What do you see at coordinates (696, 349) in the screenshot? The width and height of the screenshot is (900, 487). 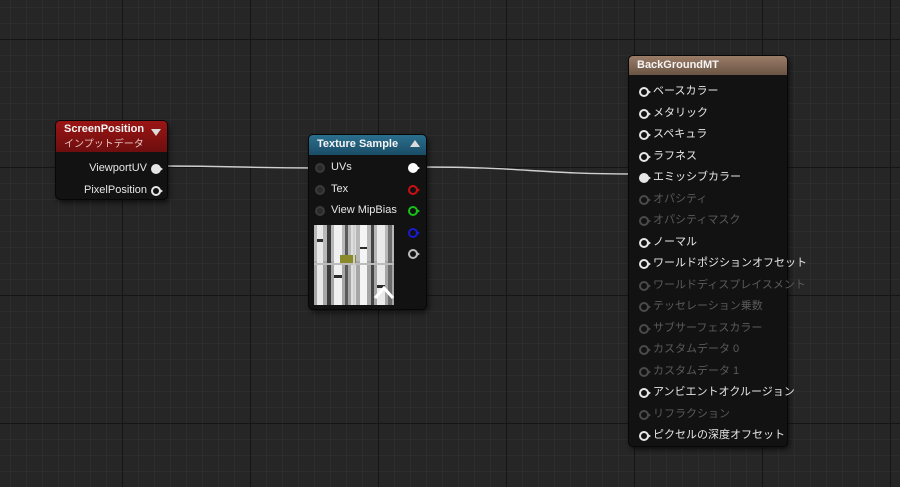 I see `material-input-label: カスタムデータ 0` at bounding box center [696, 349].